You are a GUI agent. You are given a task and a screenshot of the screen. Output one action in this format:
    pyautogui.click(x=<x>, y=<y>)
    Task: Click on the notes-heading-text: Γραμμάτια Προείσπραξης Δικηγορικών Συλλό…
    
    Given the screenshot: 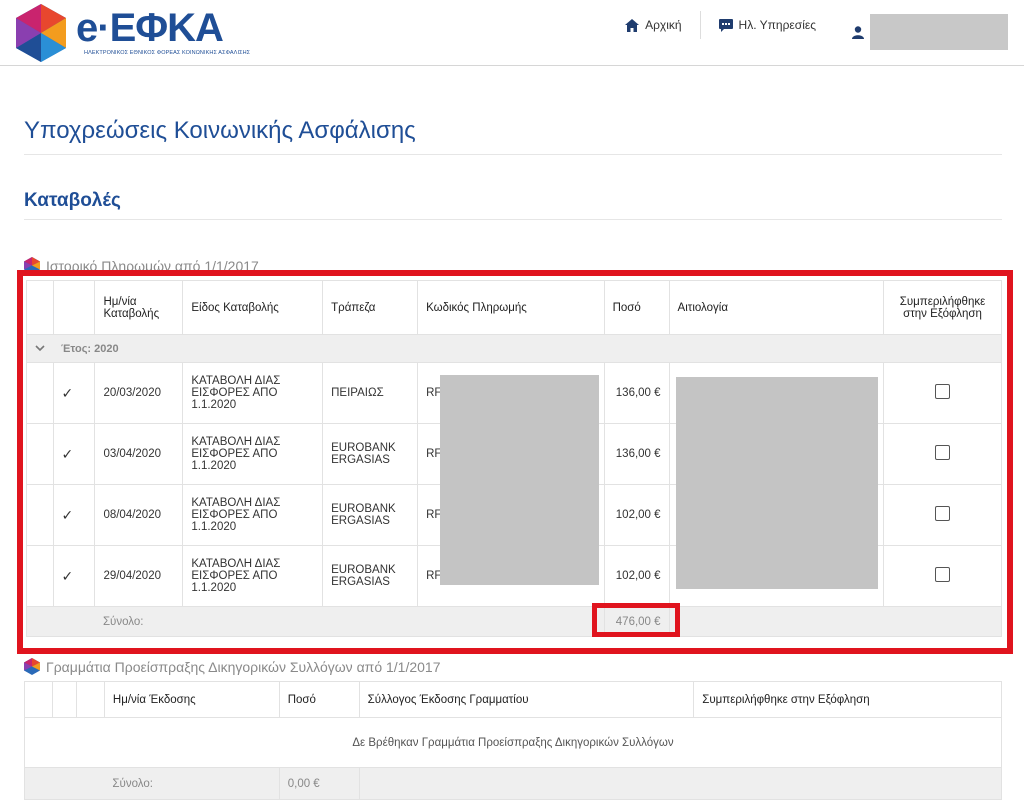 What is the action you would take?
    pyautogui.click(x=243, y=666)
    